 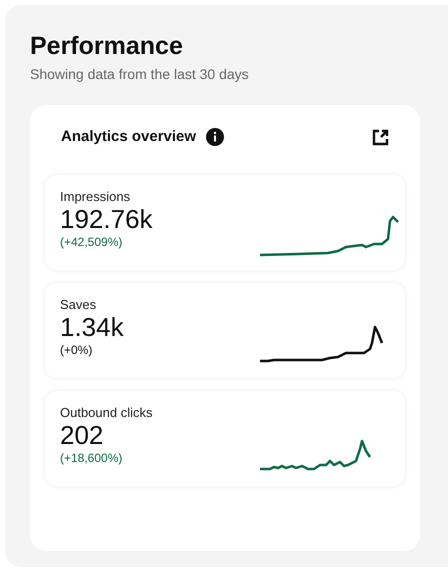 What do you see at coordinates (225, 222) in the screenshot?
I see `metric-card: Impressions 192.76k (+42,509%)` at bounding box center [225, 222].